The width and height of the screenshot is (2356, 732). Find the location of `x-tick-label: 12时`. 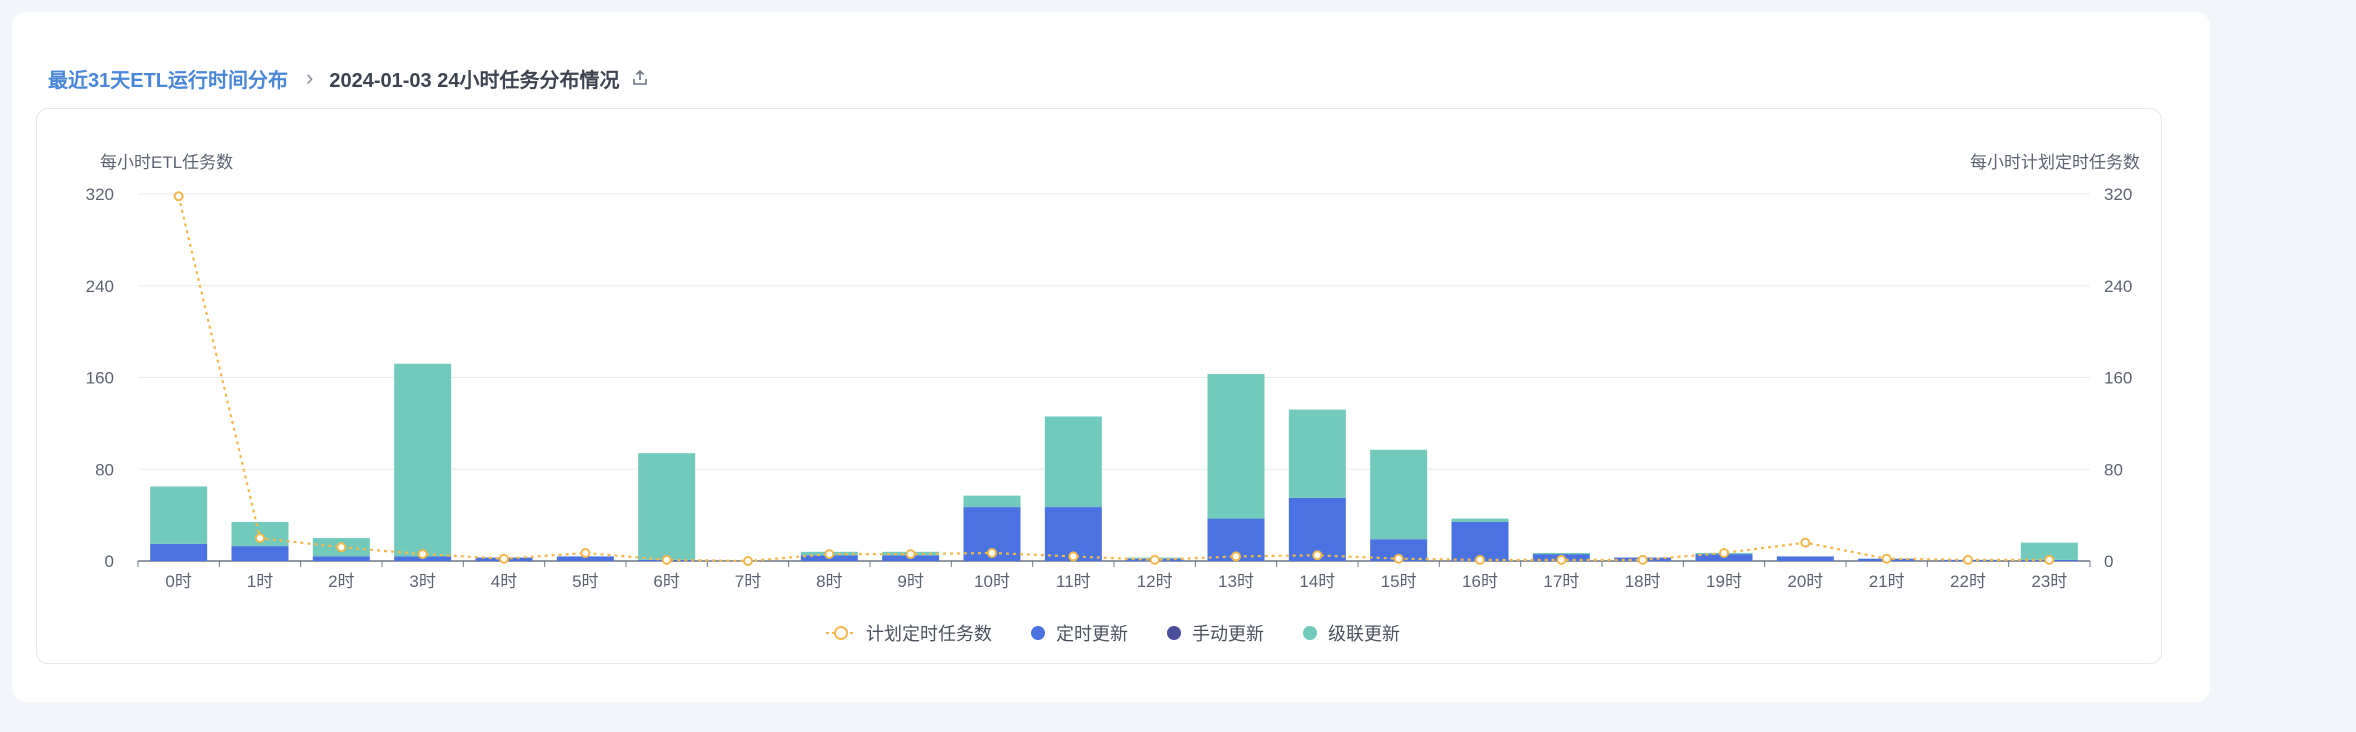

x-tick-label: 12时 is located at coordinates (1155, 581).